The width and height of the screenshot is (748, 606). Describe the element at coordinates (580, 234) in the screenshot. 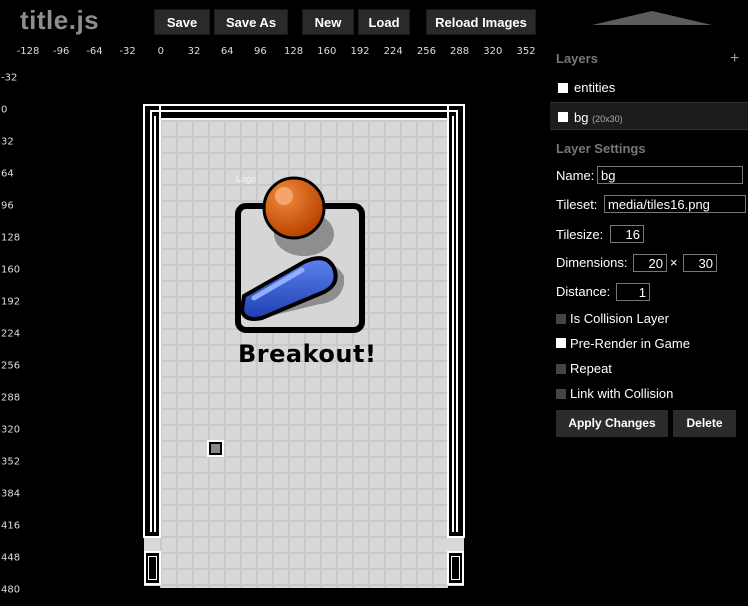

I see `tilesize-label: Tilesize:` at that location.